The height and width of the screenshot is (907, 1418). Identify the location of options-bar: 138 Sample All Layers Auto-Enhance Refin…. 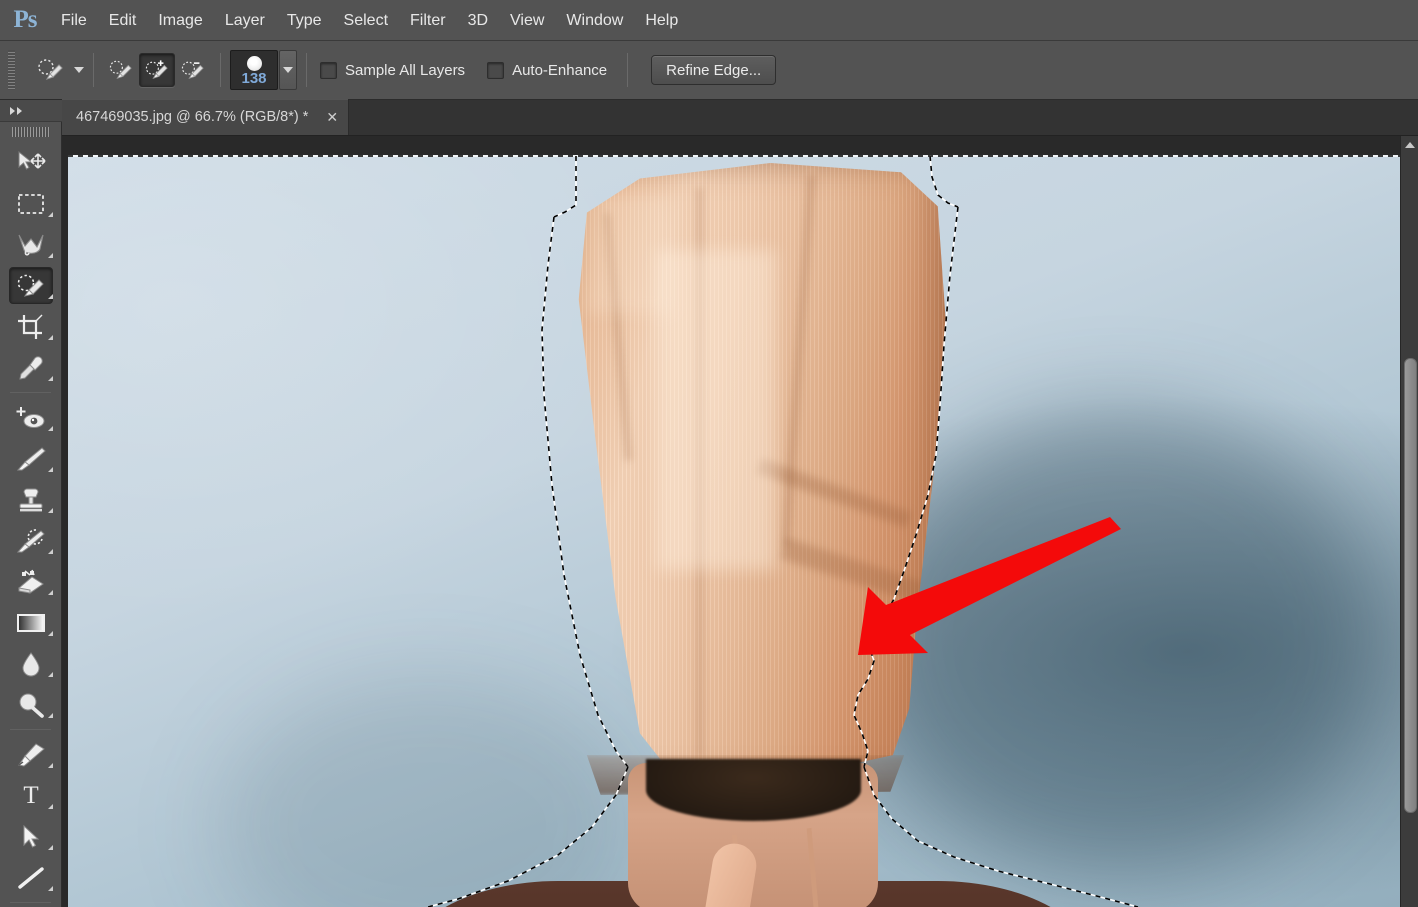
(709, 70).